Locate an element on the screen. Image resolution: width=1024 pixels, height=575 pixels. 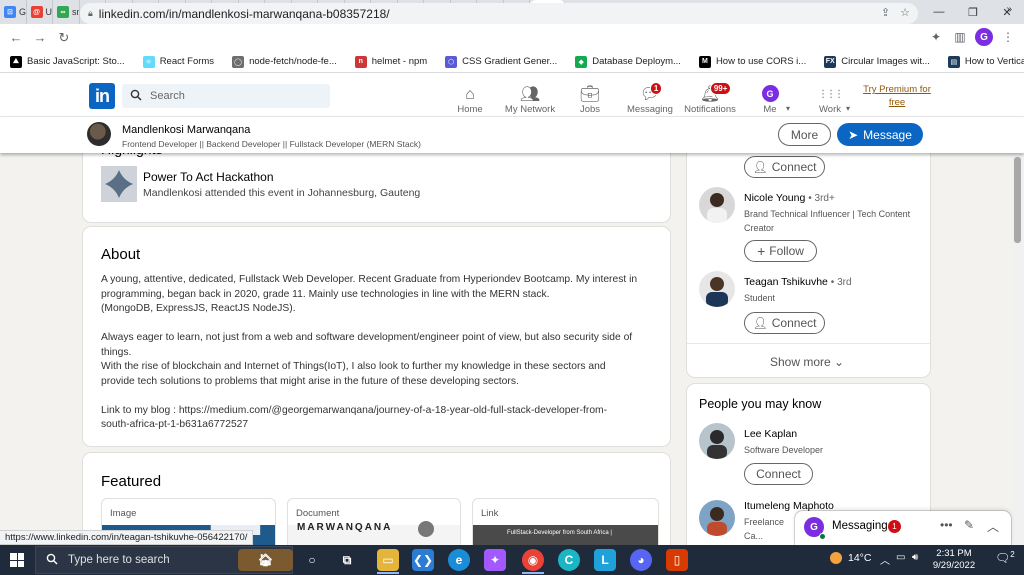
task-view-icon: ⧉ is located at coordinates (347, 560).